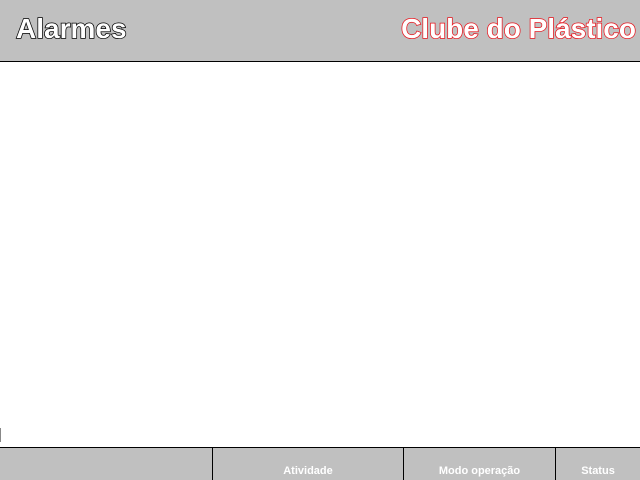 Image resolution: width=640 pixels, height=480 pixels. What do you see at coordinates (479, 471) in the screenshot?
I see `modo-operacao-label: Modo operação` at bounding box center [479, 471].